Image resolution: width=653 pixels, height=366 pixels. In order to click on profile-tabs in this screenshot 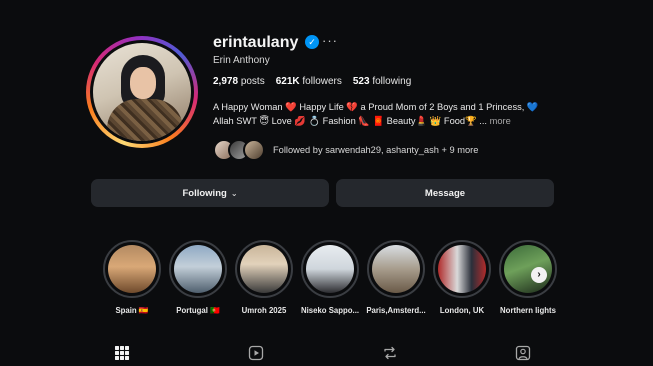, I will do `click(326, 353)`.